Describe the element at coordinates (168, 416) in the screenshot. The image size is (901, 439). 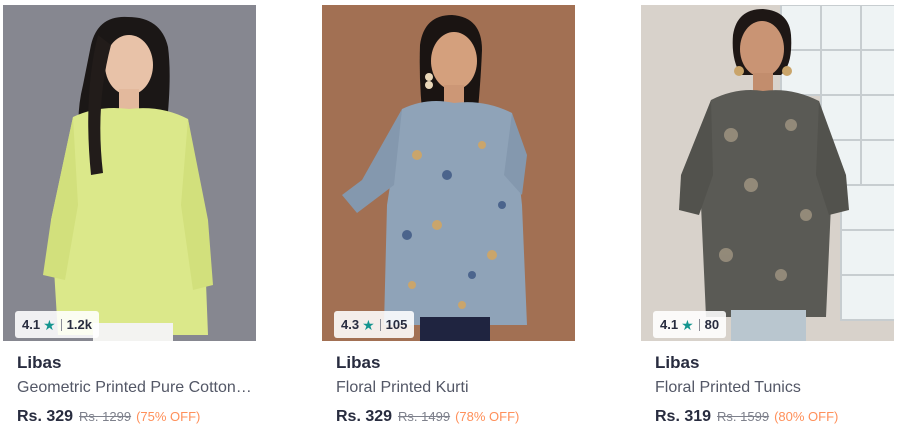
I see `product-discount: (75% OFF)` at that location.